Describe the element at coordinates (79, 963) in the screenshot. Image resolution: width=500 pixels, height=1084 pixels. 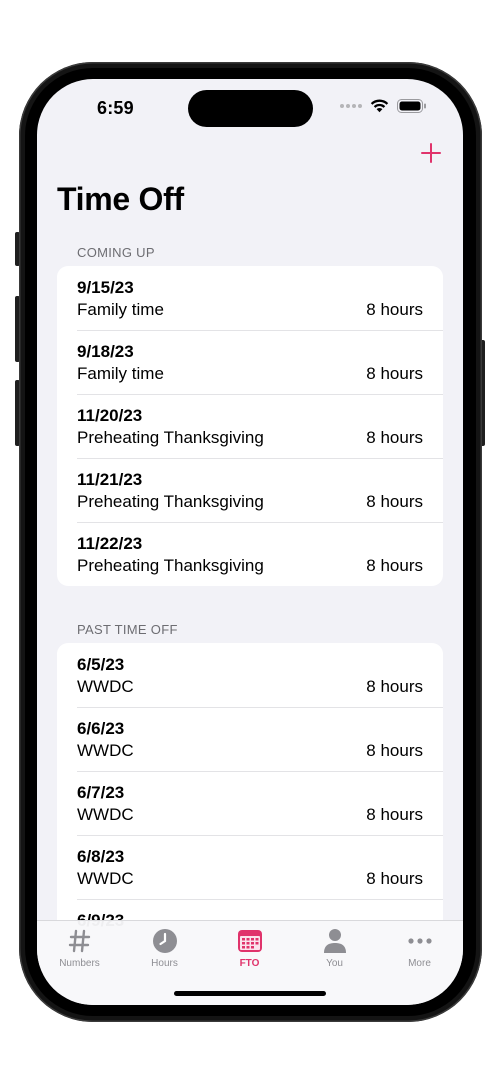
I see `tab-label: Numbers` at that location.